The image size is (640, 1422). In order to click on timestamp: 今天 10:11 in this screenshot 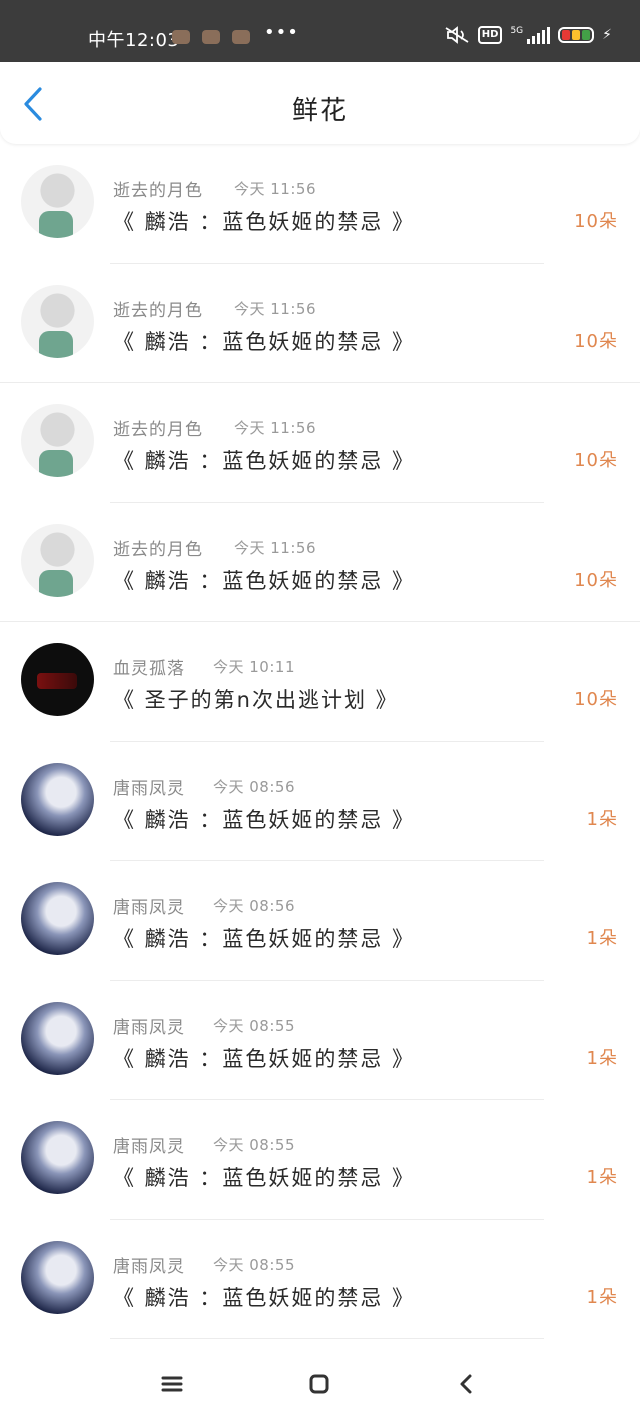, I will do `click(254, 667)`.